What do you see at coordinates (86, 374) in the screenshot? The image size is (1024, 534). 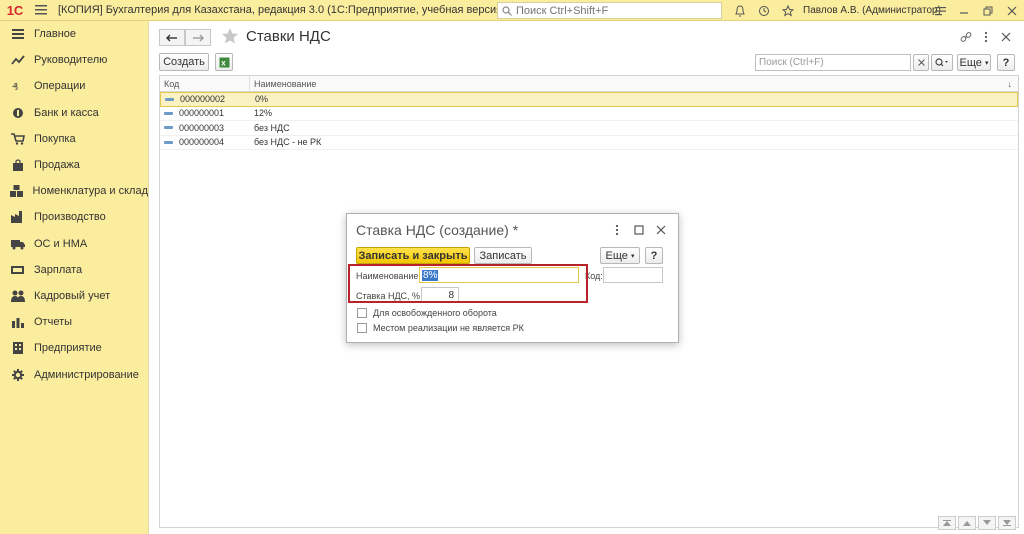 I see `sidebar-item-label: Администрирование` at bounding box center [86, 374].